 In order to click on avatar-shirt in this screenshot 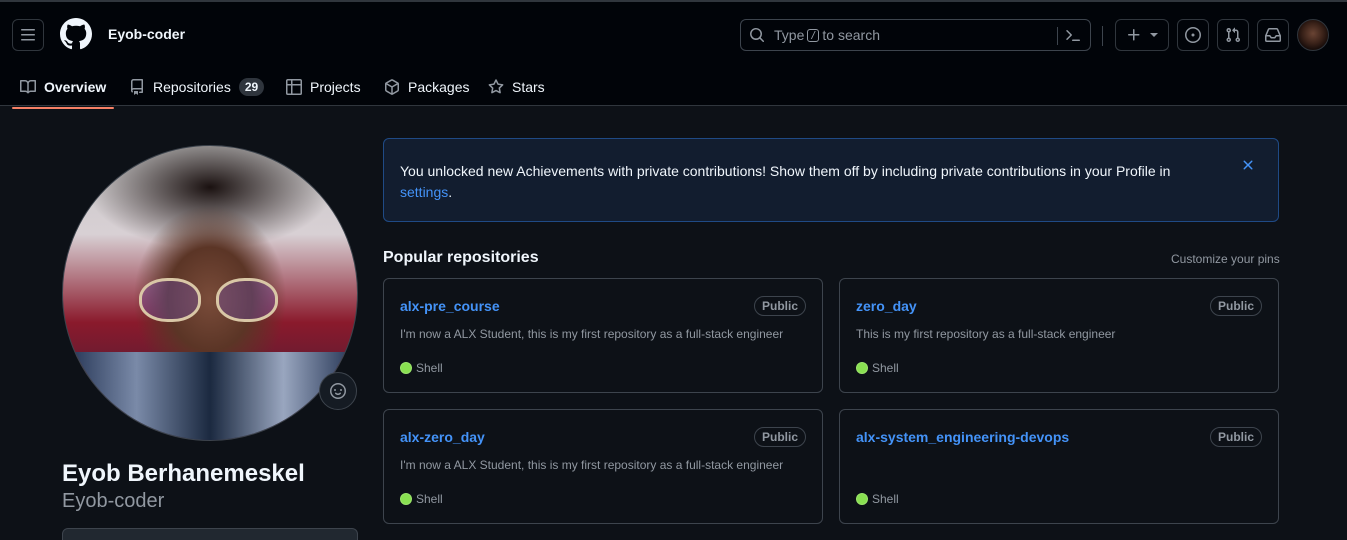, I will do `click(210, 395)`.